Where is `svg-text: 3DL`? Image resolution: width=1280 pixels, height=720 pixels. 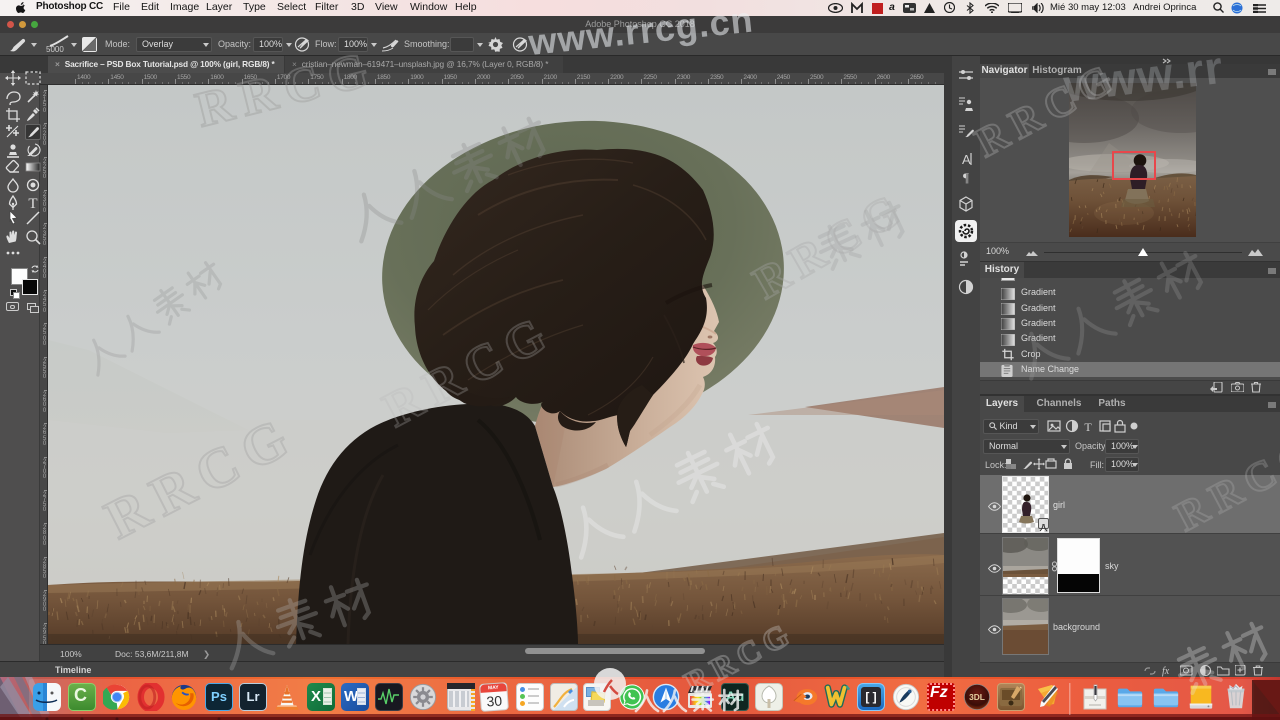 svg-text: 3DL is located at coordinates (977, 697).